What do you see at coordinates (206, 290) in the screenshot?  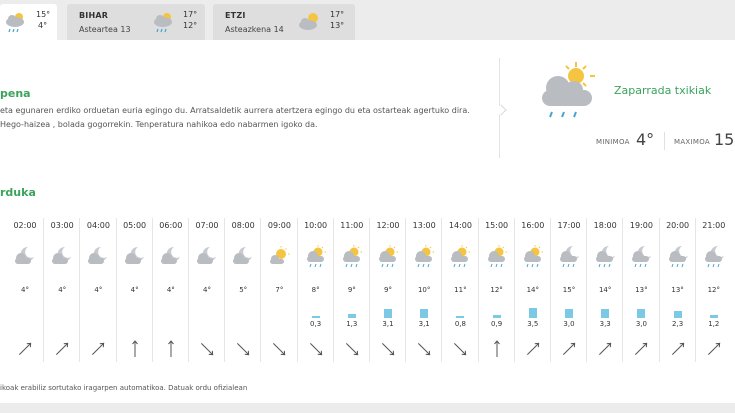 I see `hour-column: 07:00 4°` at bounding box center [206, 290].